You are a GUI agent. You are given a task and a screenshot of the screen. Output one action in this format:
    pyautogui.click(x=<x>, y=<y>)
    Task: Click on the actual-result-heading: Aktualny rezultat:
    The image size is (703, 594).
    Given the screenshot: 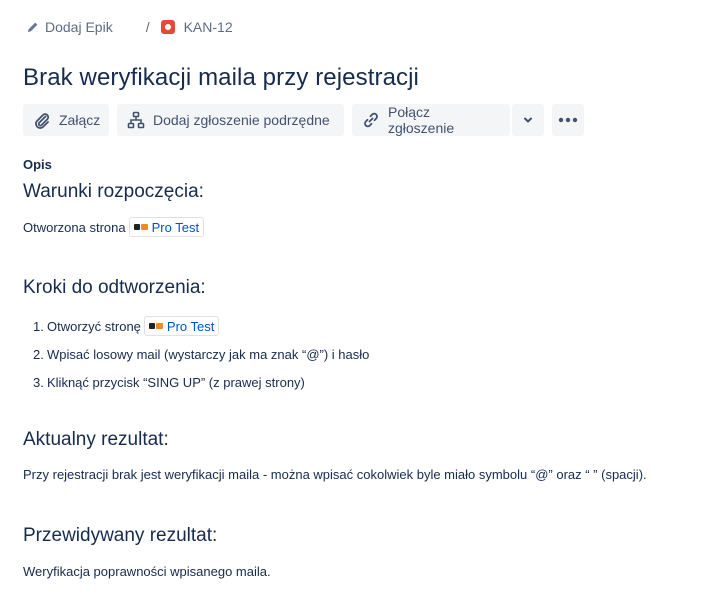 What is the action you would take?
    pyautogui.click(x=96, y=439)
    